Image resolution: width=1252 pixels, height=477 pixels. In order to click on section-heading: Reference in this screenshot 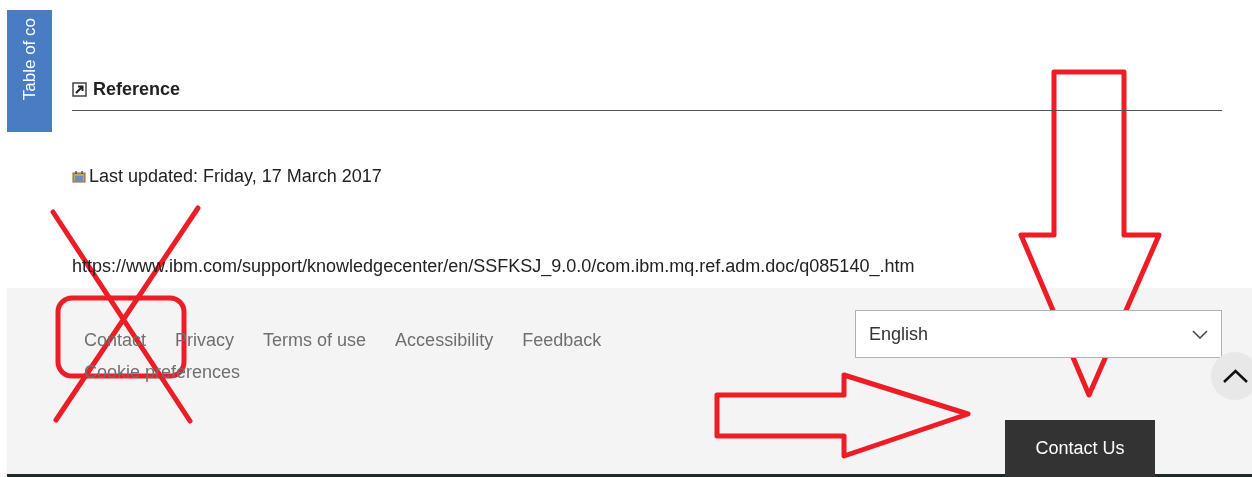, I will do `click(137, 89)`.